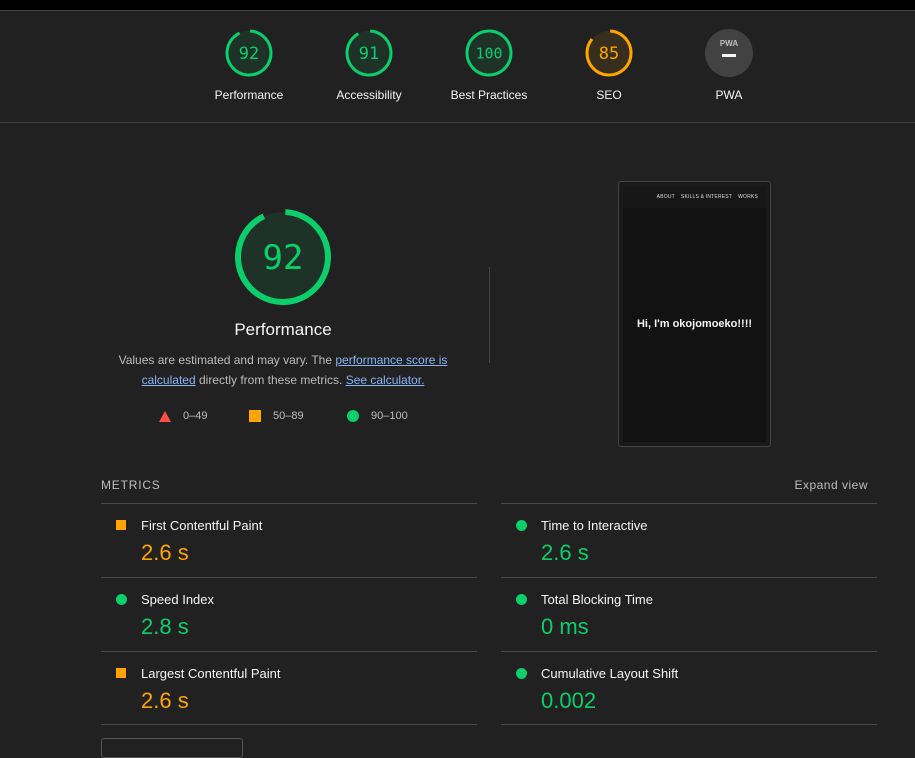  What do you see at coordinates (569, 700) in the screenshot?
I see `metric-value: 0.002` at bounding box center [569, 700].